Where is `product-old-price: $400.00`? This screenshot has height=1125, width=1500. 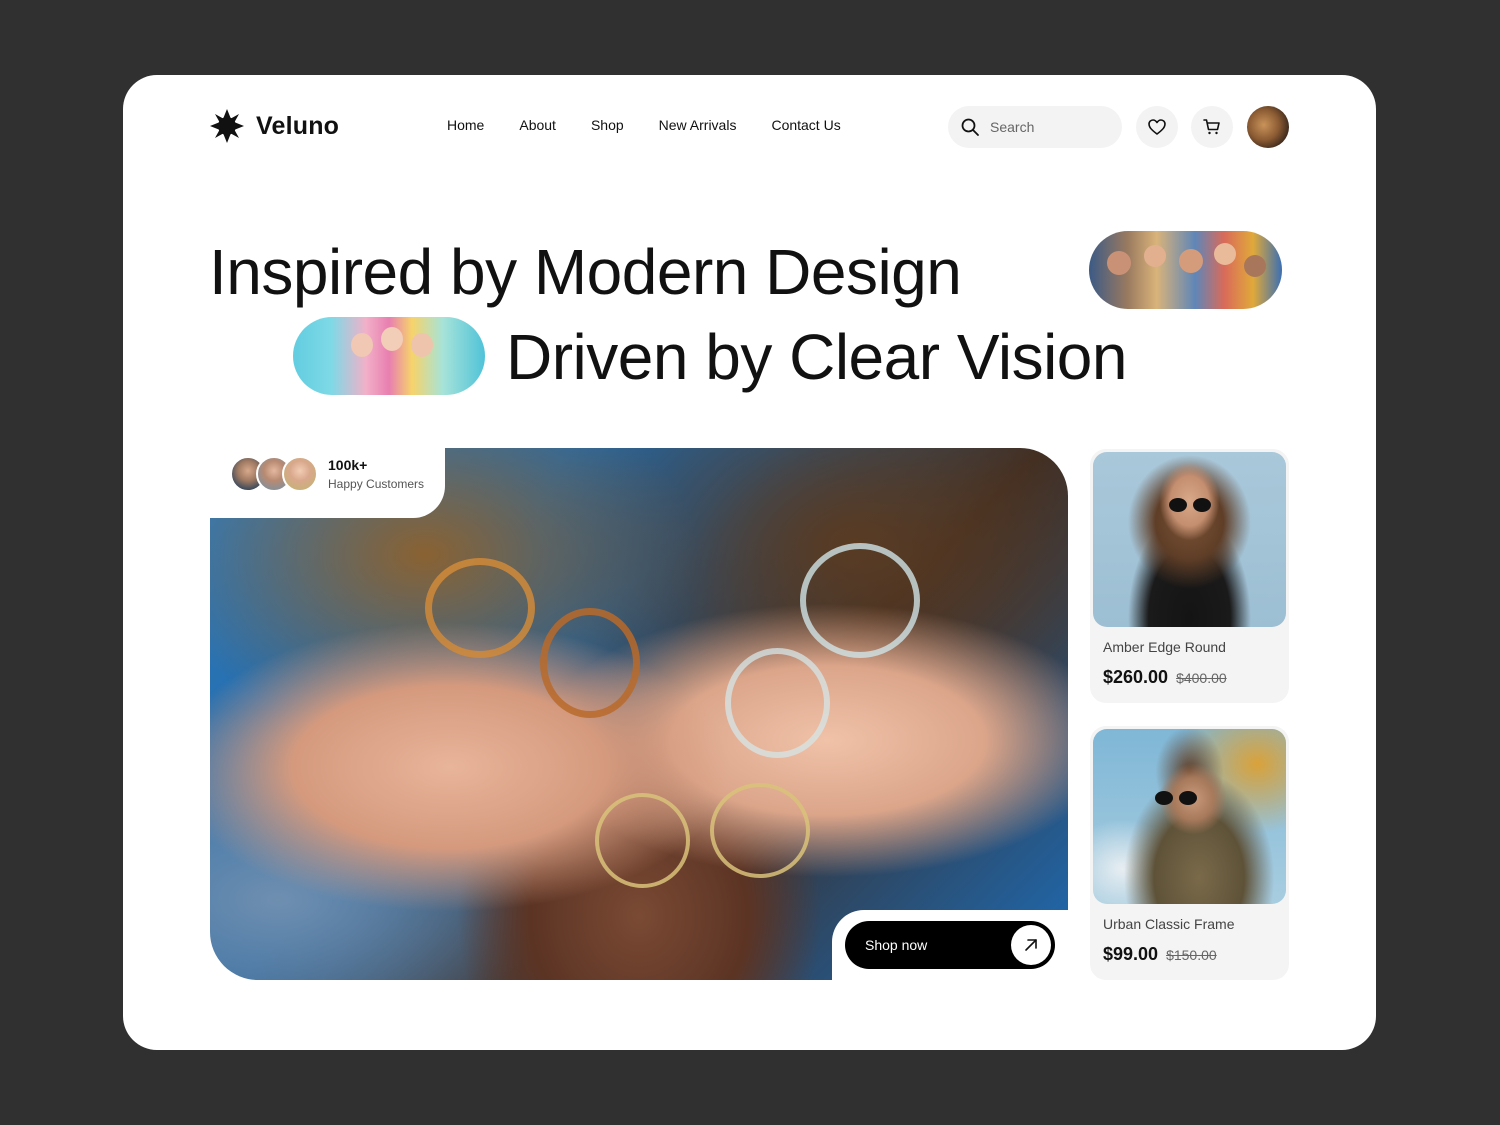
product-old-price: $400.00 is located at coordinates (1201, 678).